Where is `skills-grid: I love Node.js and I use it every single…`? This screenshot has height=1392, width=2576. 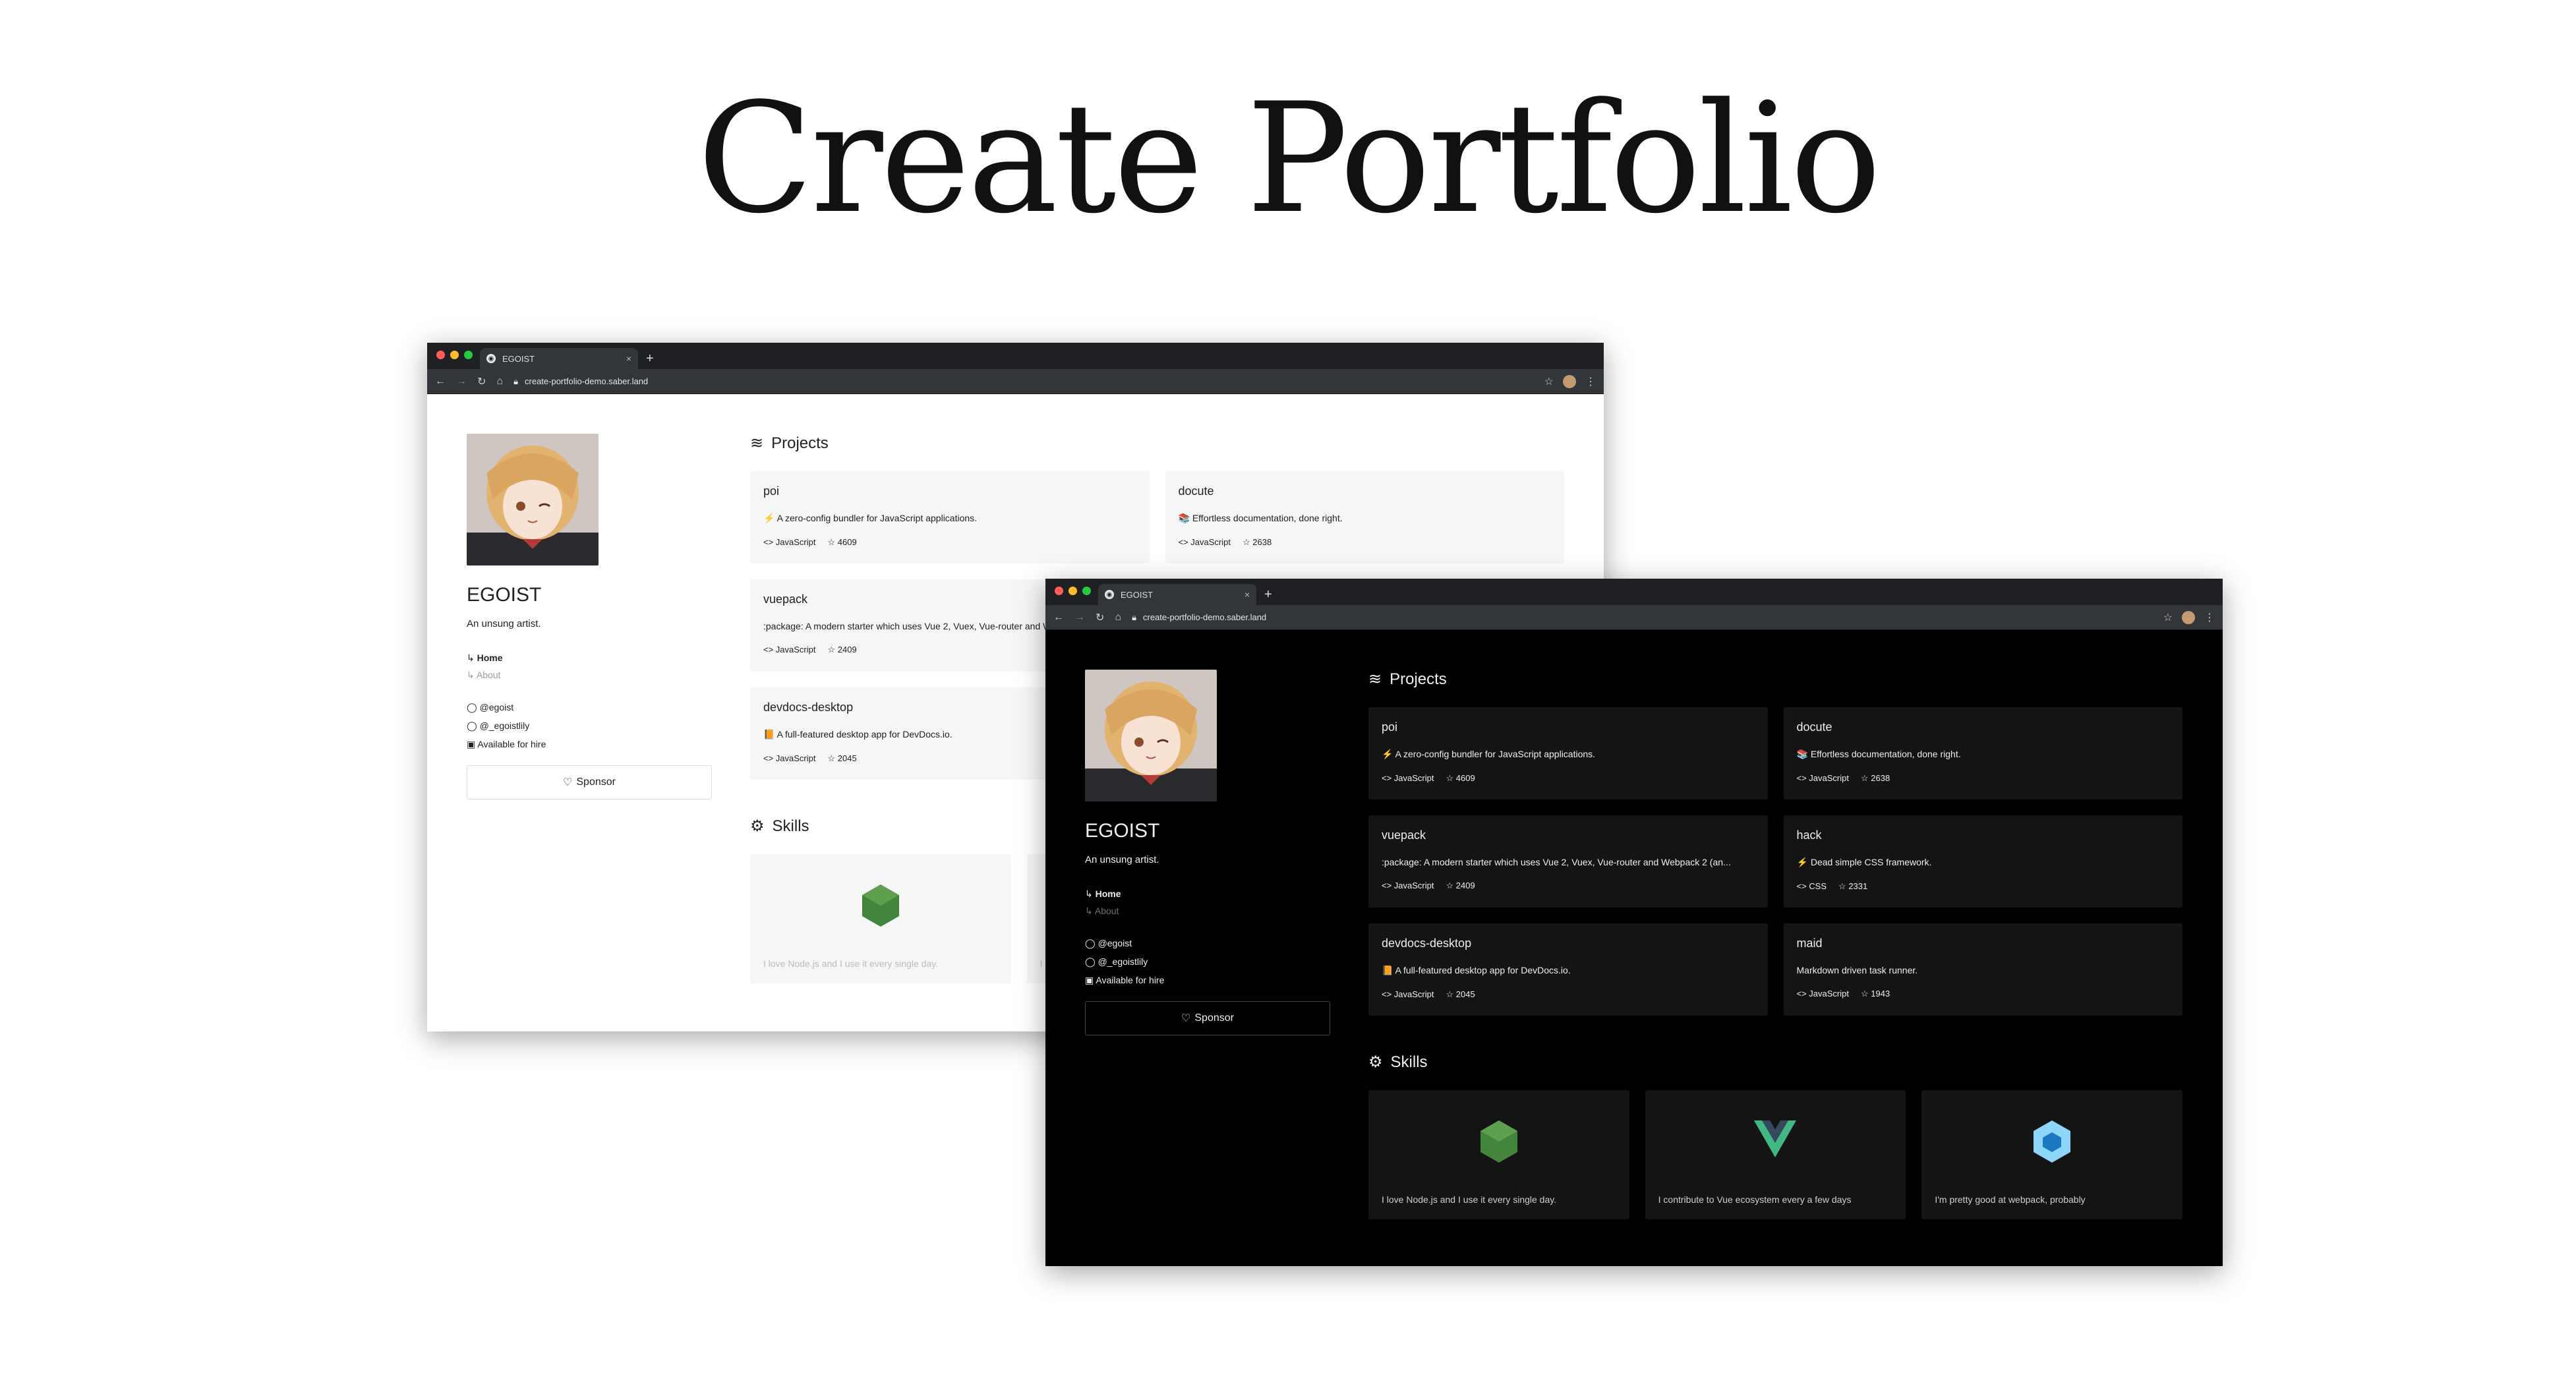
skills-grid: I love Node.js and I use it every single… is located at coordinates (1775, 1154).